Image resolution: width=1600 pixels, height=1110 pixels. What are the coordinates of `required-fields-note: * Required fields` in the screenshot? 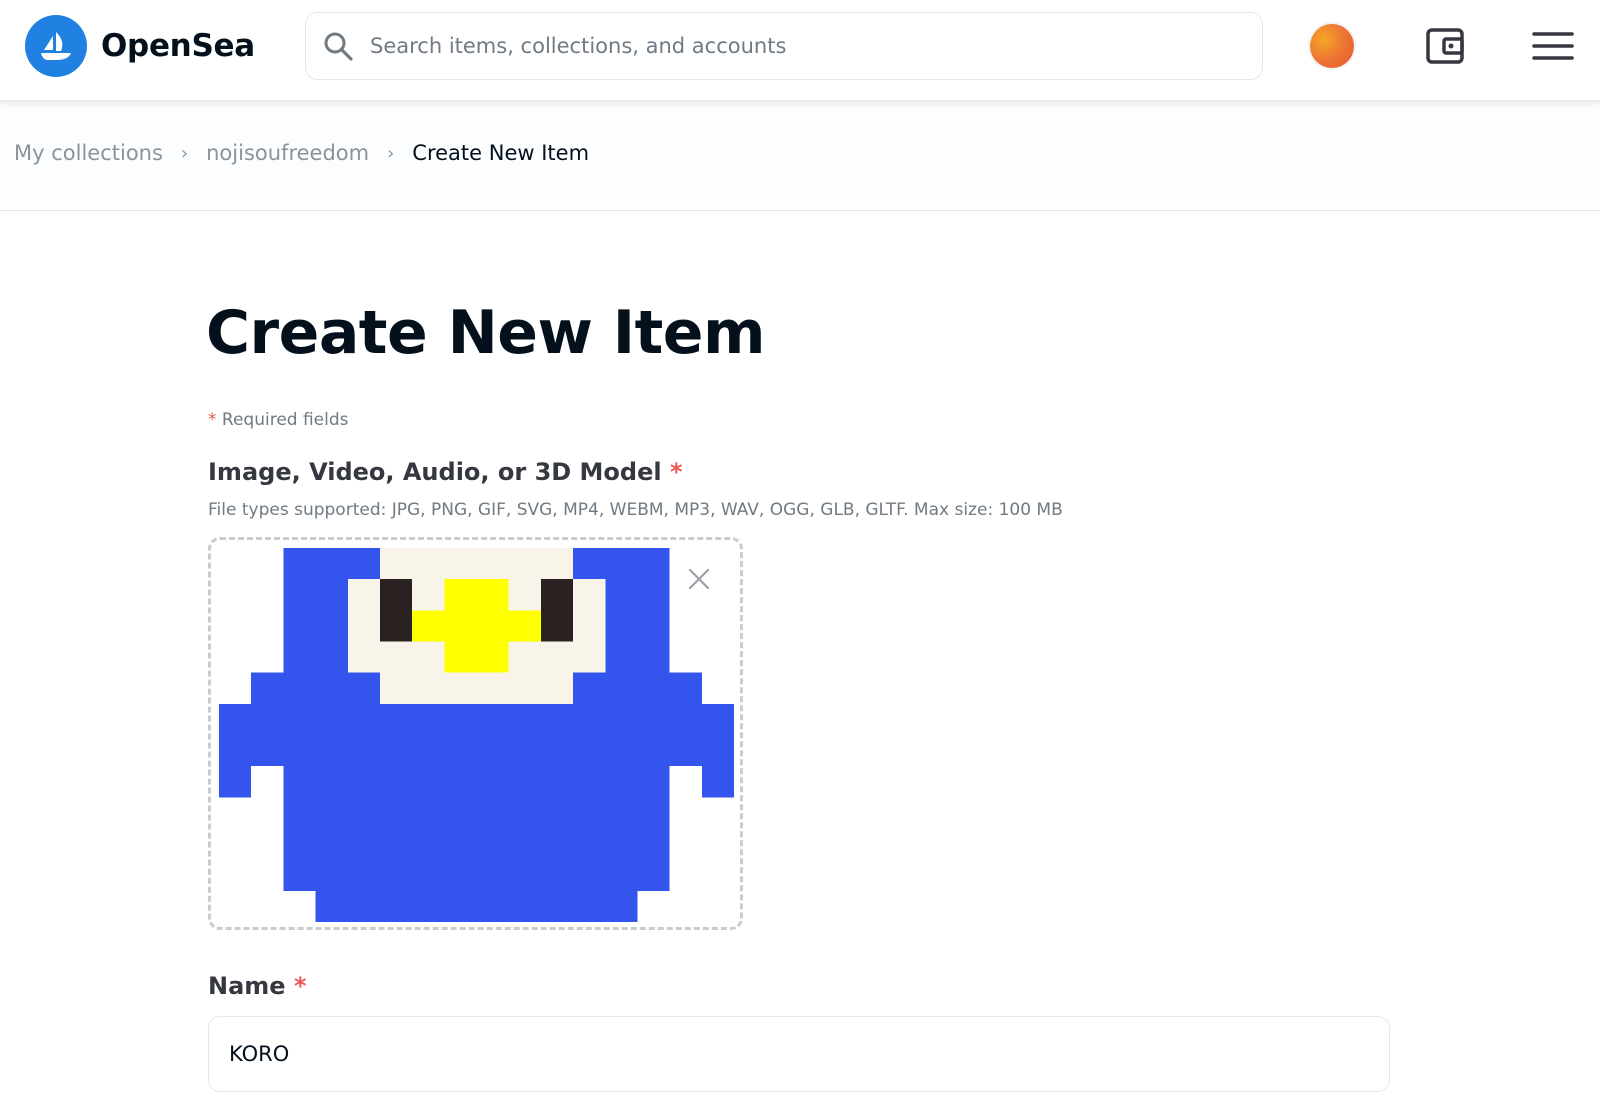 It's located at (278, 420).